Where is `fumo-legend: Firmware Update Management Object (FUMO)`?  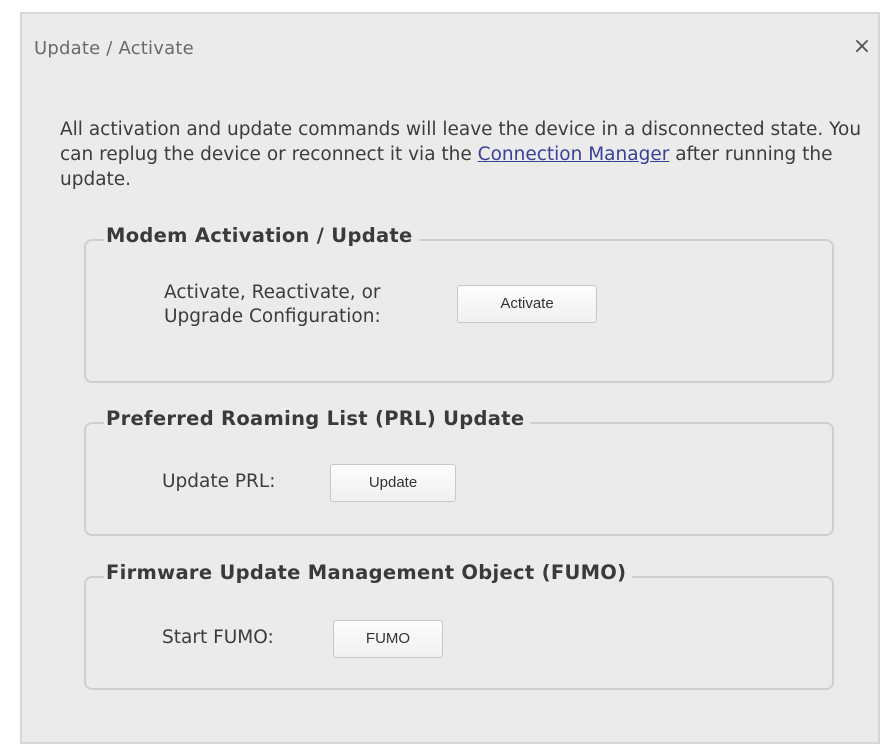
fumo-legend: Firmware Update Management Object (FUMO) is located at coordinates (368, 572).